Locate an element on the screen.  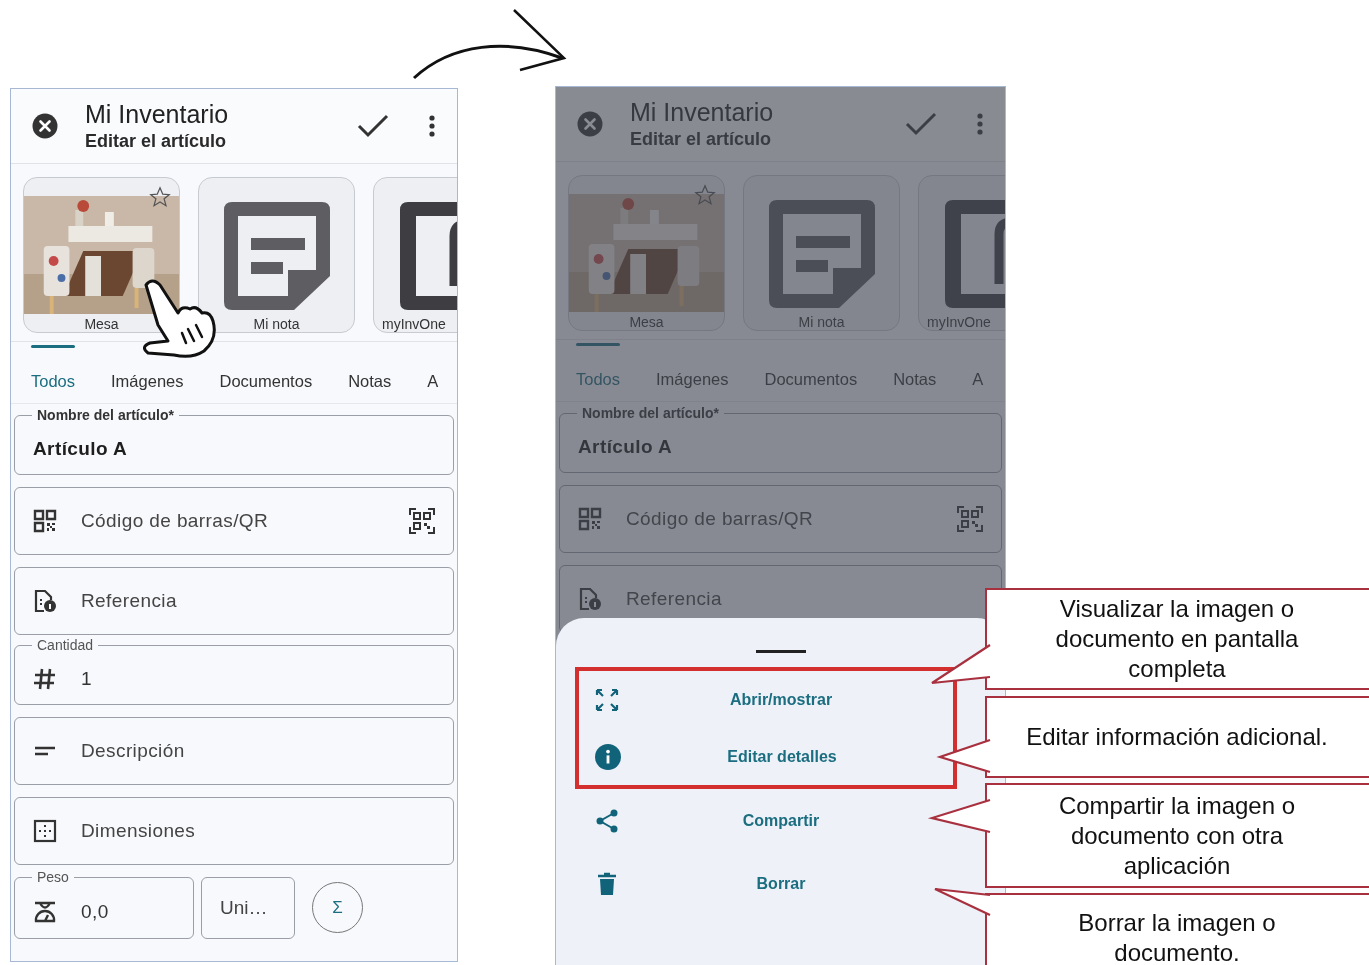
dimensions-icon is located at coordinates (45, 831).